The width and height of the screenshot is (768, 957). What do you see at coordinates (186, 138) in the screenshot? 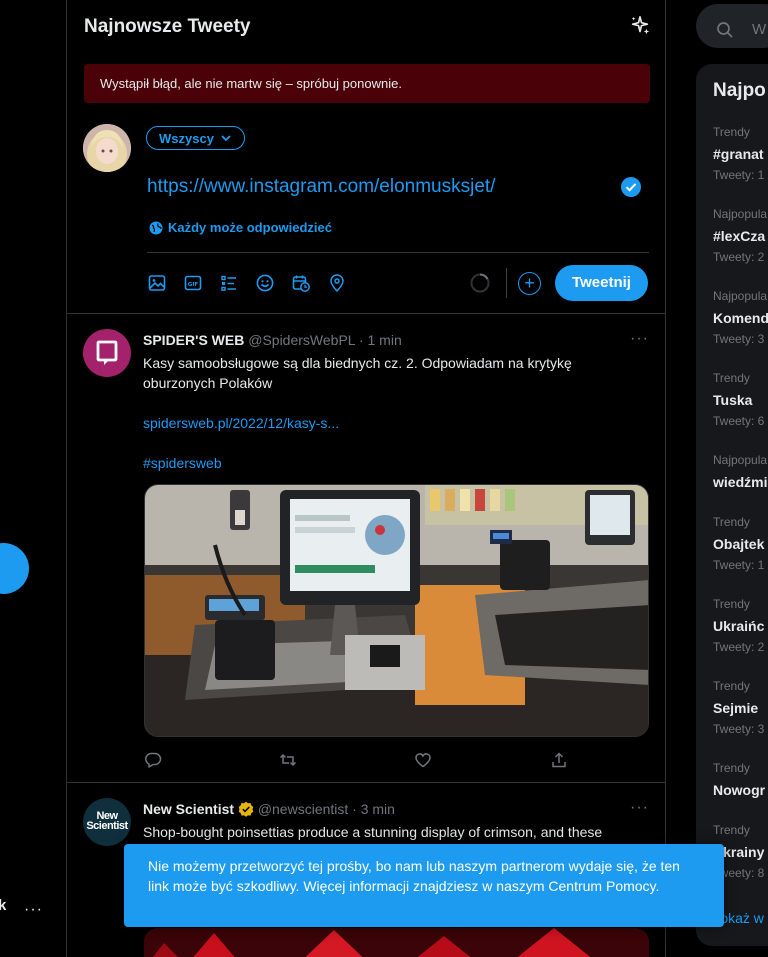
I see `audience-label: Wszyscy` at bounding box center [186, 138].